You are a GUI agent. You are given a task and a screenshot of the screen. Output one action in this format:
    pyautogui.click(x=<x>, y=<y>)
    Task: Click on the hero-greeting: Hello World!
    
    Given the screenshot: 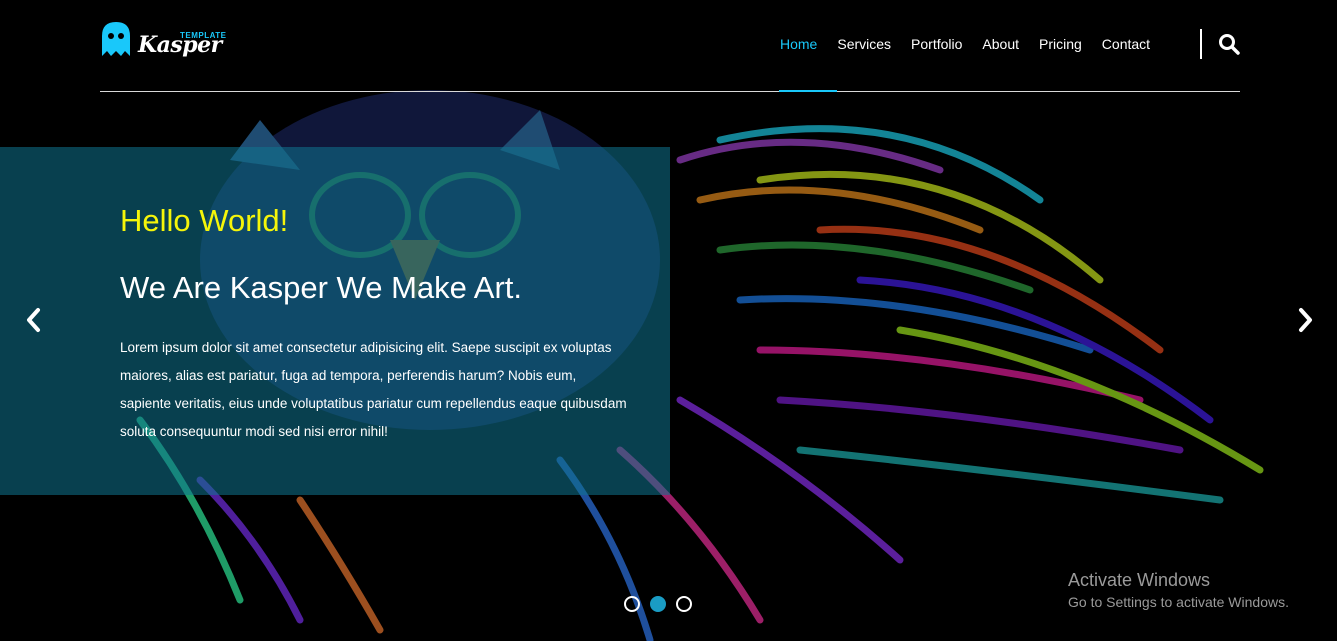 What is the action you would take?
    pyautogui.click(x=204, y=220)
    